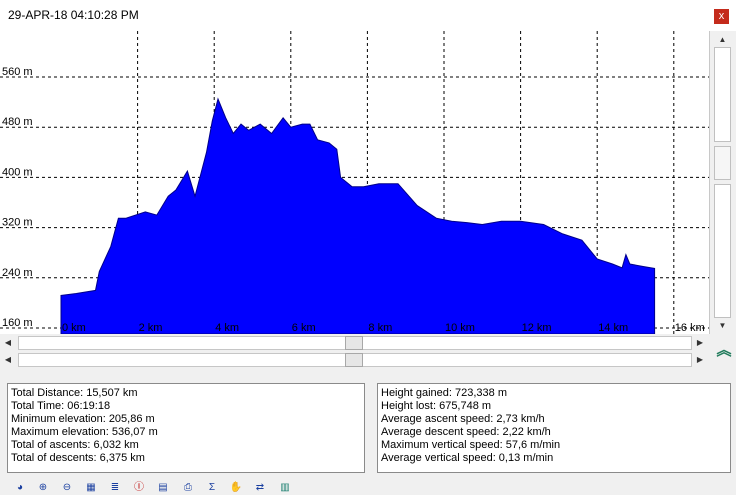  Describe the element at coordinates (188, 487) in the screenshot. I see `print-icon: ⎙` at that location.